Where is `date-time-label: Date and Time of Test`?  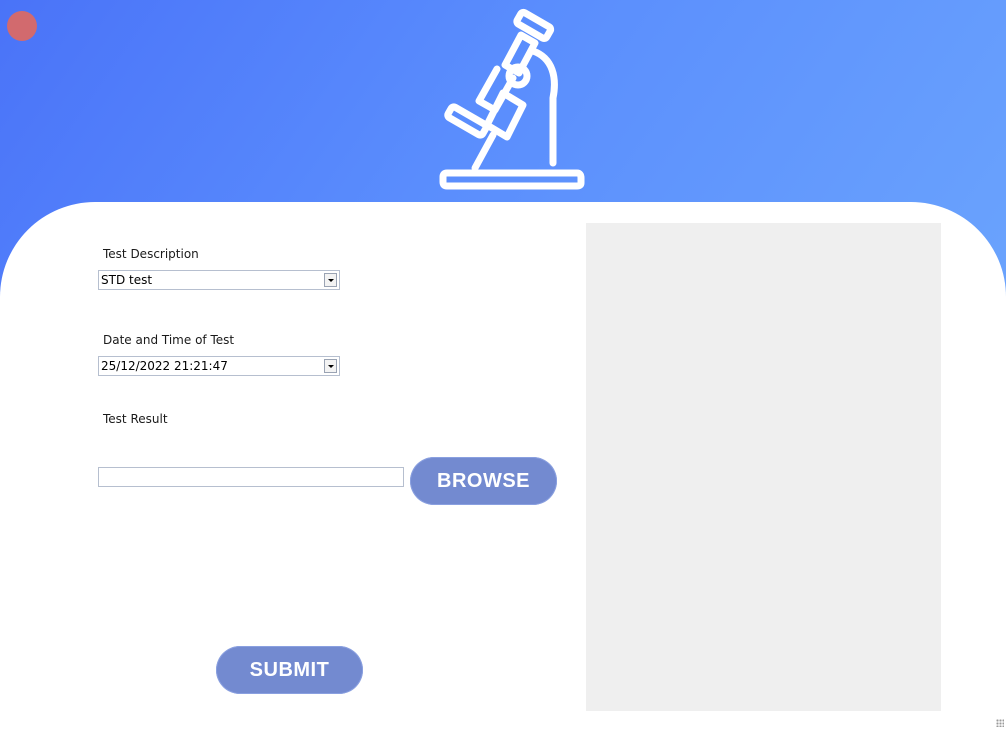 date-time-label: Date and Time of Test is located at coordinates (169, 340).